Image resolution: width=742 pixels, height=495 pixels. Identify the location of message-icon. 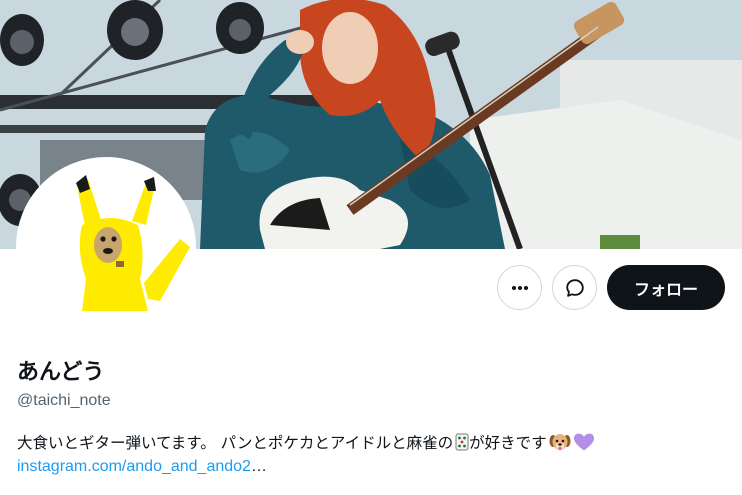
(574, 287).